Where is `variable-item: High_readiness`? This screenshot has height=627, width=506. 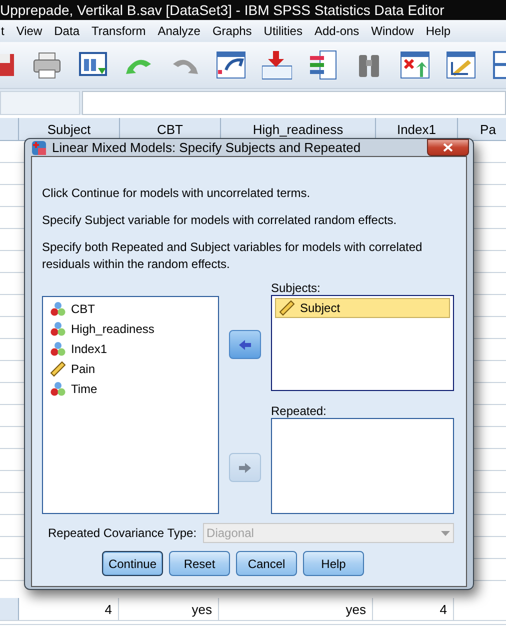
variable-item: High_readiness is located at coordinates (131, 329).